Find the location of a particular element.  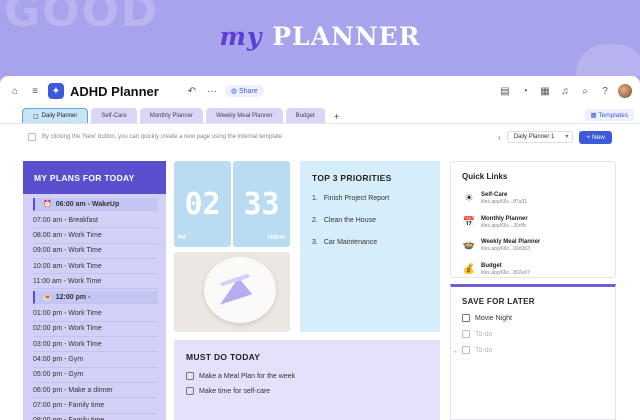

home-icon: ⌂ is located at coordinates (15, 91).